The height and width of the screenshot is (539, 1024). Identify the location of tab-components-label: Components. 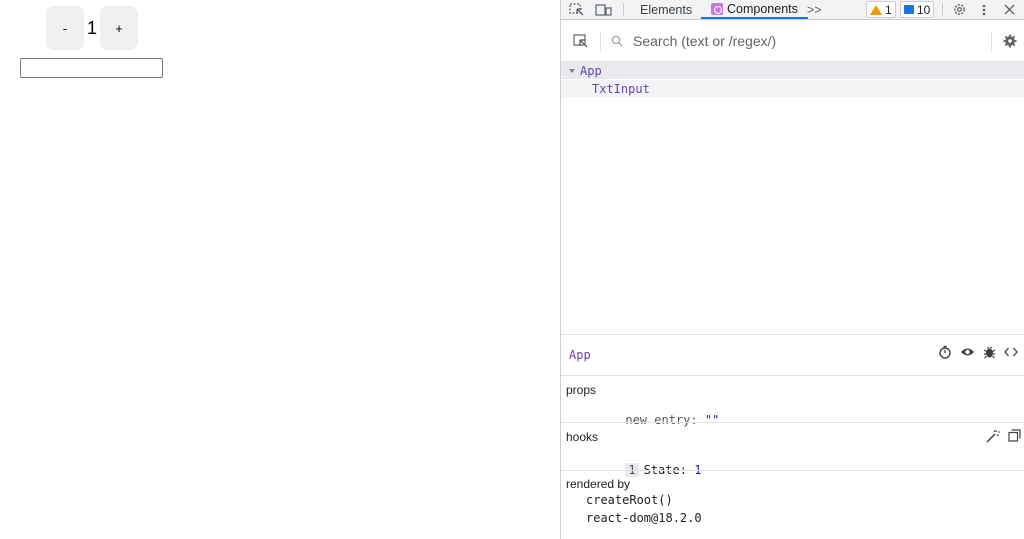
(762, 8).